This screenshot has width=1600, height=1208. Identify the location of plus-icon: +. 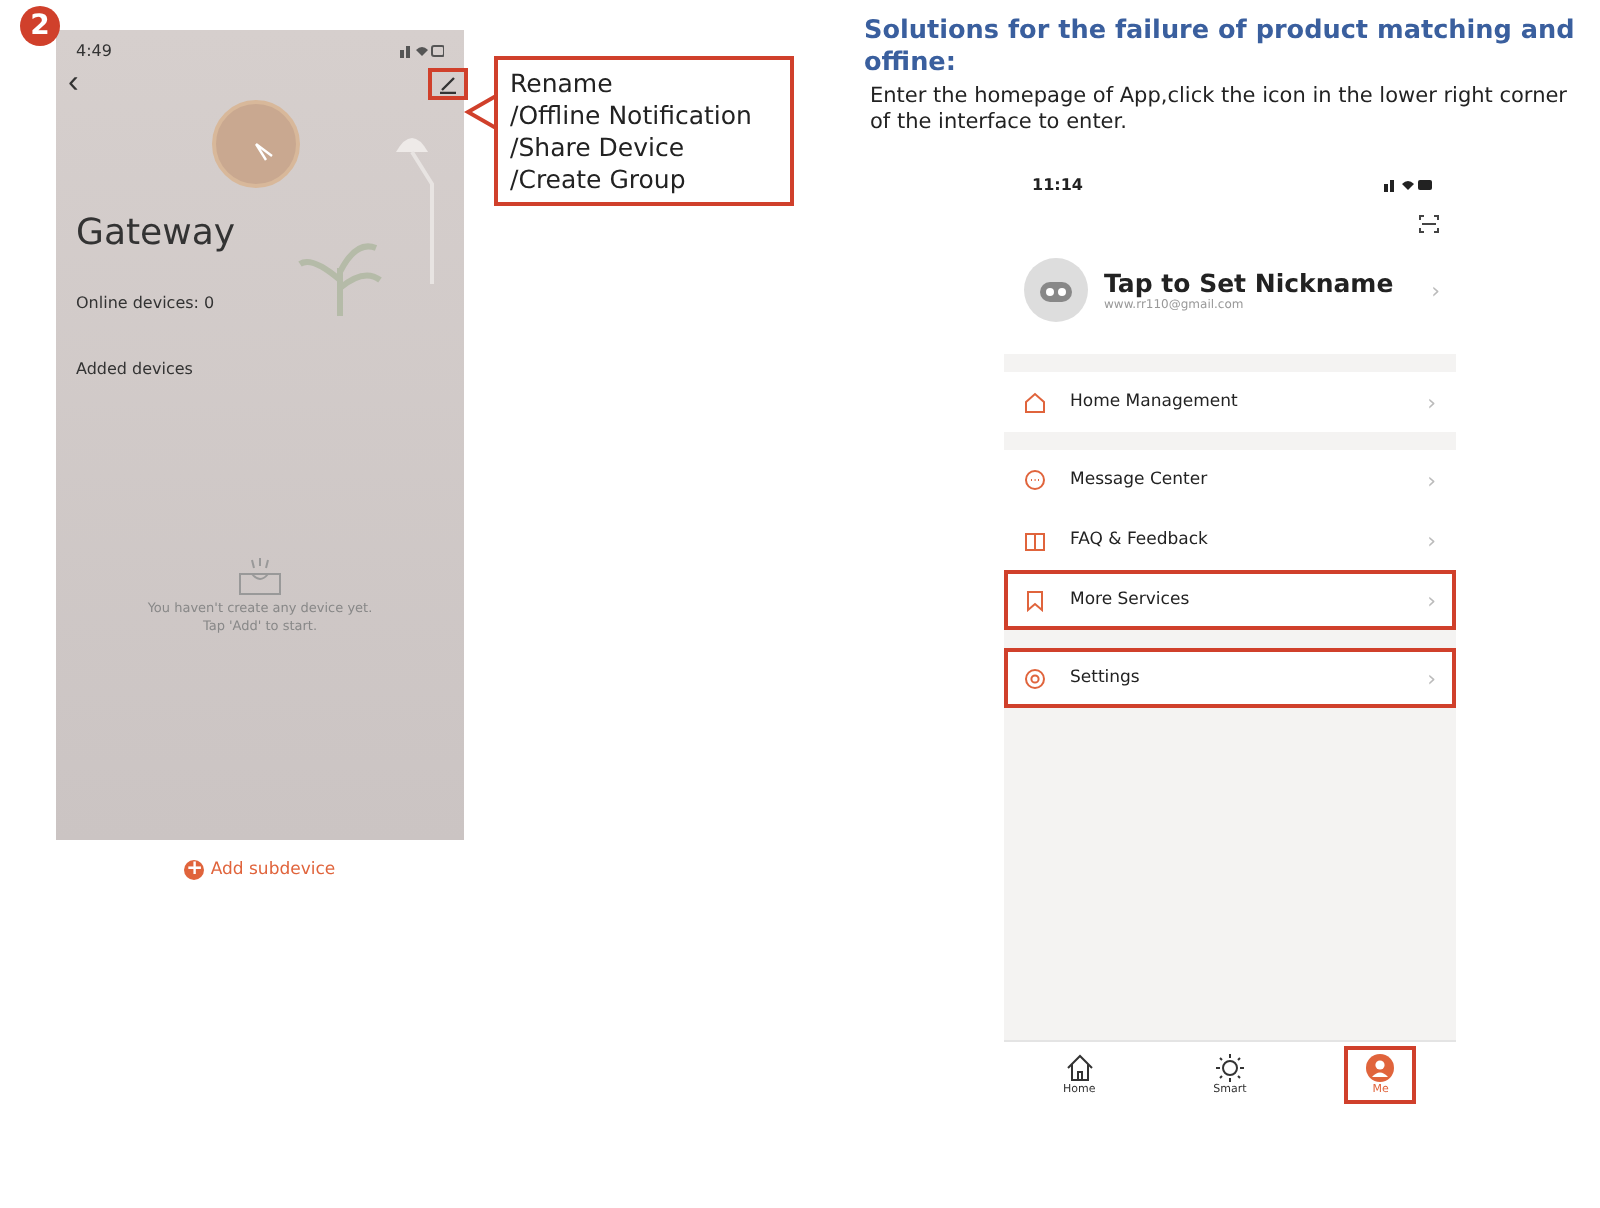
(194, 870).